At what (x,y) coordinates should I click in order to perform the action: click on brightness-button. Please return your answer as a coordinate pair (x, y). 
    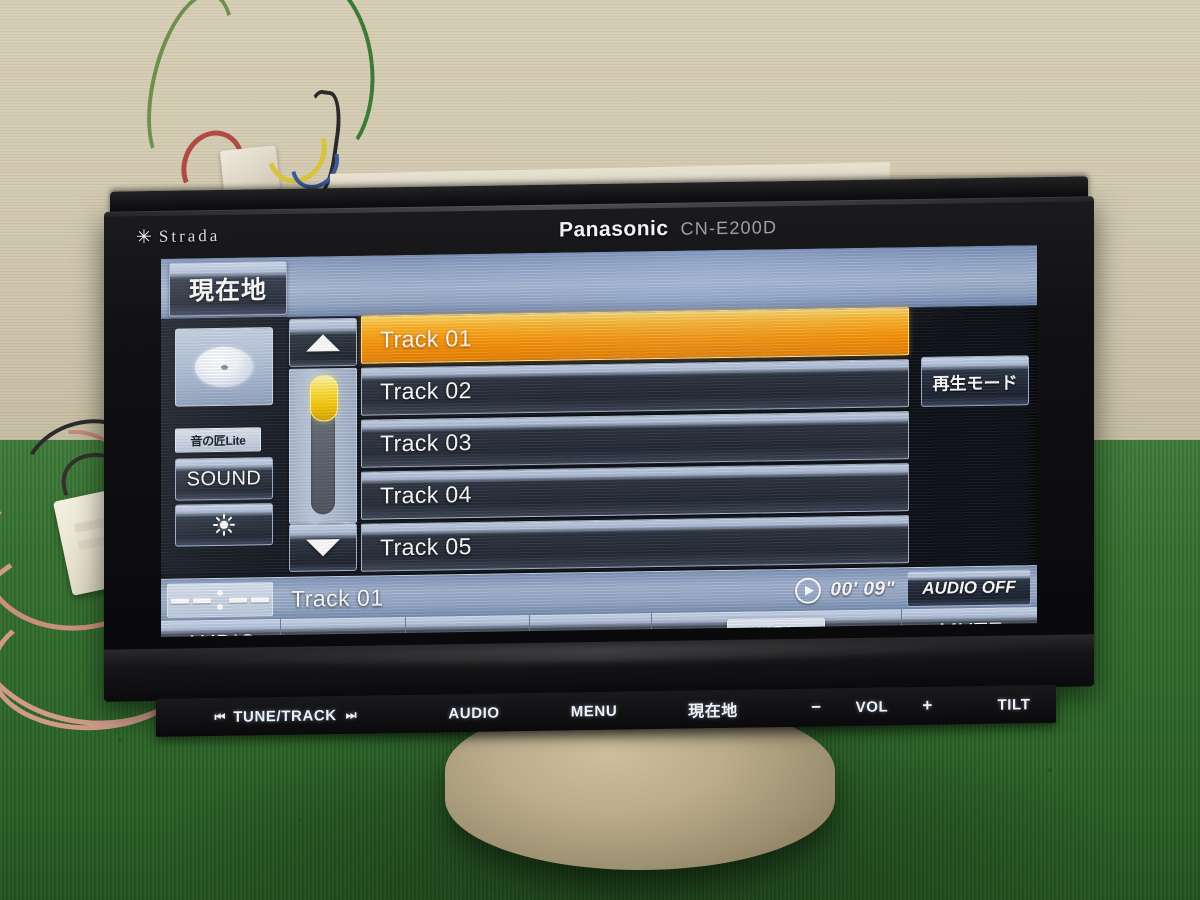
    Looking at the image, I should click on (224, 525).